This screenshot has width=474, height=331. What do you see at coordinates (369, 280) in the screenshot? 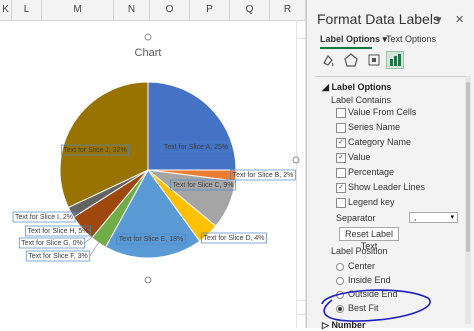
I see `radio-label: Inside End` at bounding box center [369, 280].